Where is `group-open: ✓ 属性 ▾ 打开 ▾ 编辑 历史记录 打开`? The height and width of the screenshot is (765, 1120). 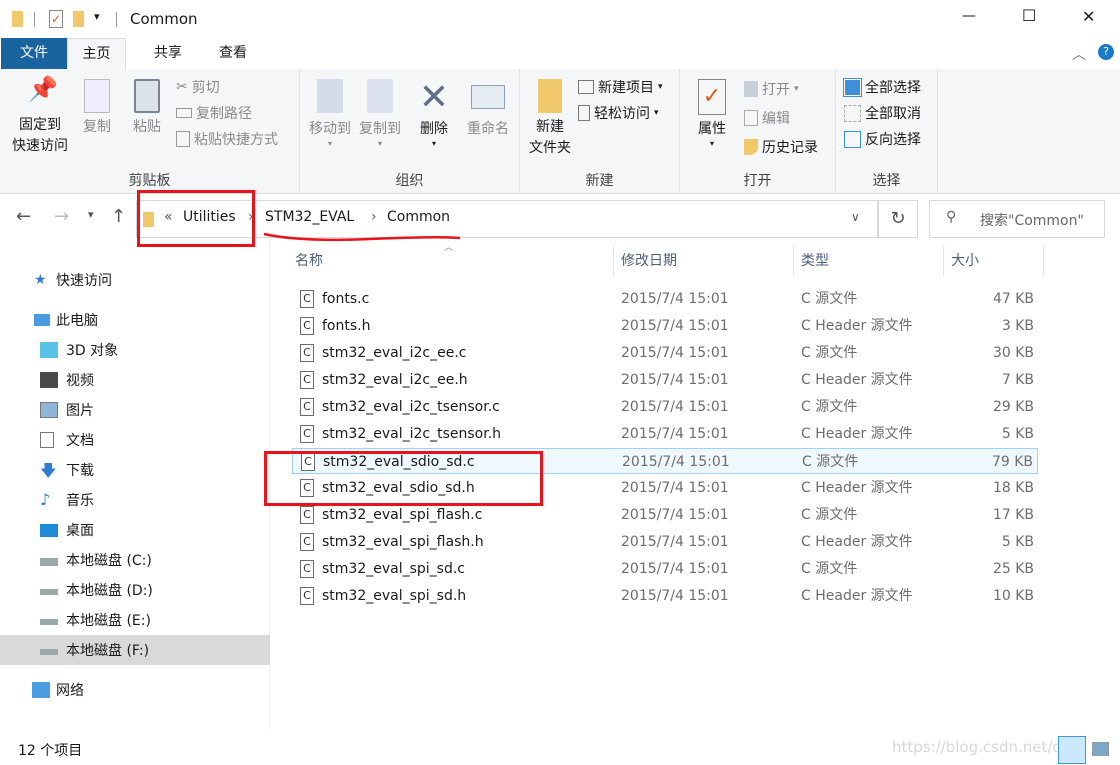 group-open: ✓ 属性 ▾ 打开 ▾ 编辑 历史记录 打开 is located at coordinates (758, 131).